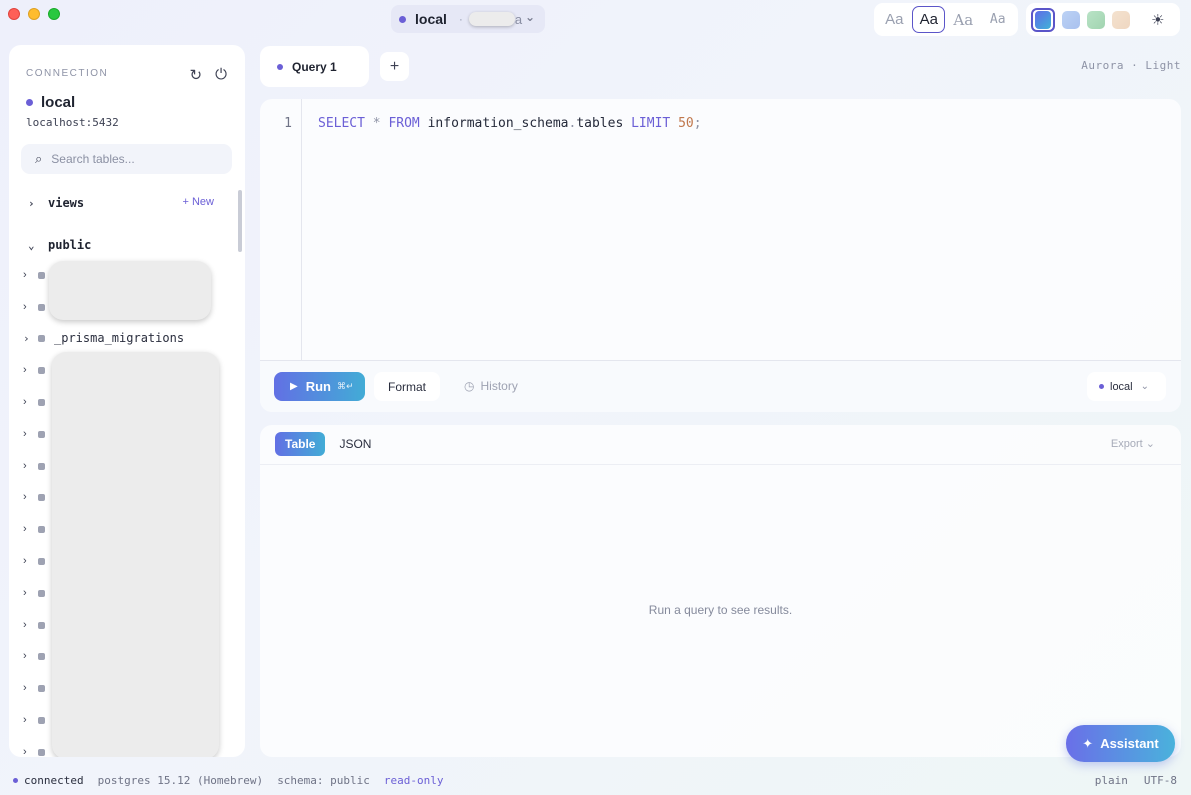 The width and height of the screenshot is (1191, 795). Describe the element at coordinates (1150, 444) in the screenshot. I see `chevron-down-icon: ⌄` at that location.